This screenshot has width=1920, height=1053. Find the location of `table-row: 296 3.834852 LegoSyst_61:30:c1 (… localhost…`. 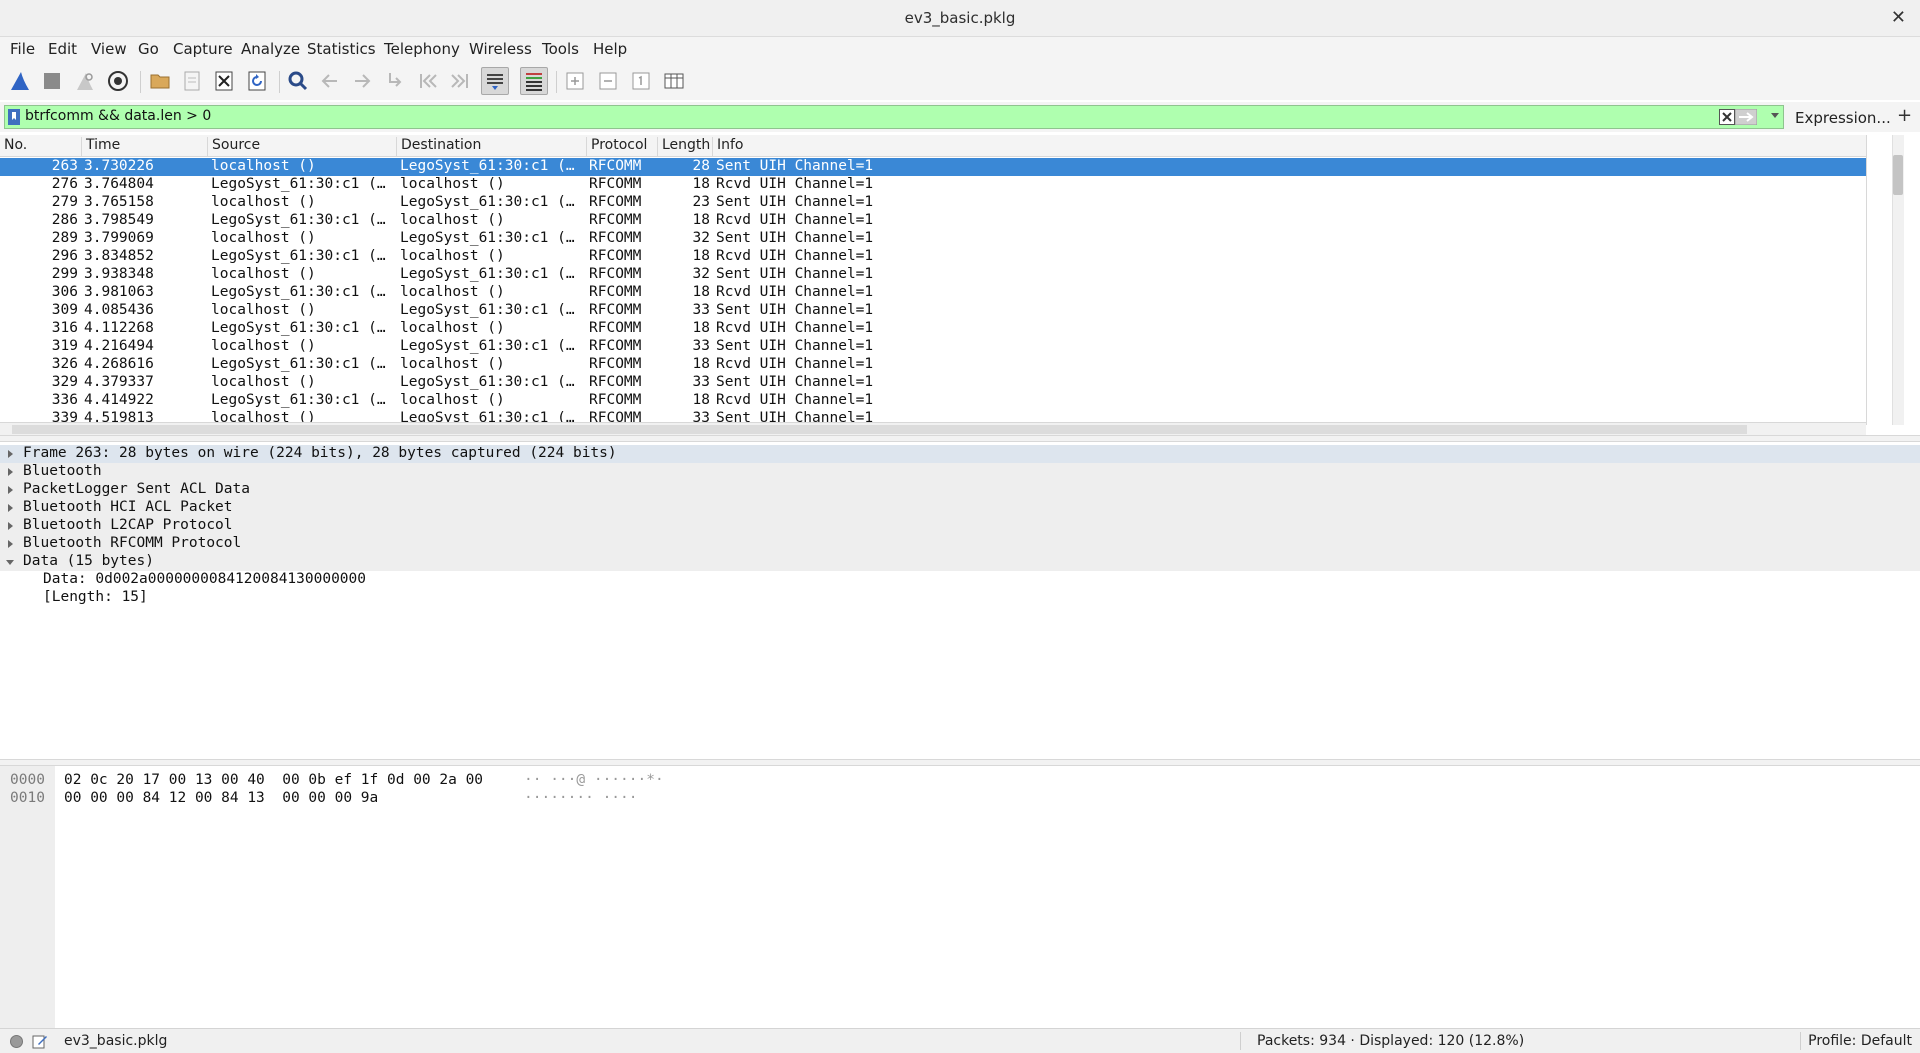

table-row: 296 3.834852 LegoSyst_61:30:c1 (… localhost… is located at coordinates (933, 257).